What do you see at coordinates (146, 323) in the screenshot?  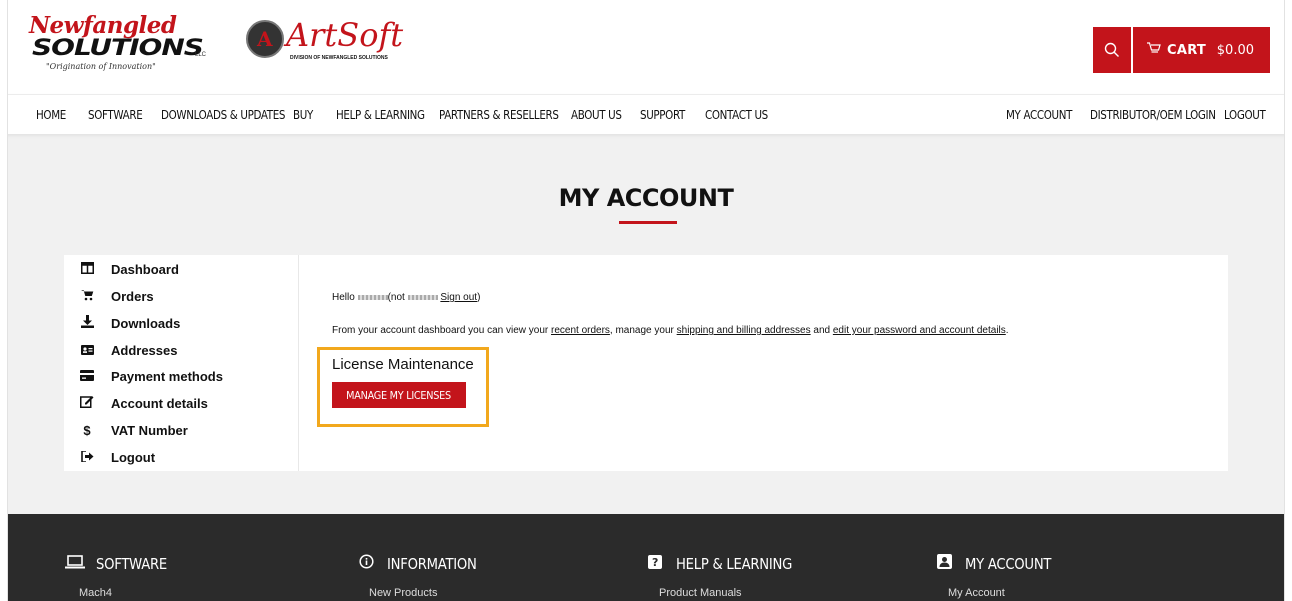 I see `sidebar-item-label: Downloads` at bounding box center [146, 323].